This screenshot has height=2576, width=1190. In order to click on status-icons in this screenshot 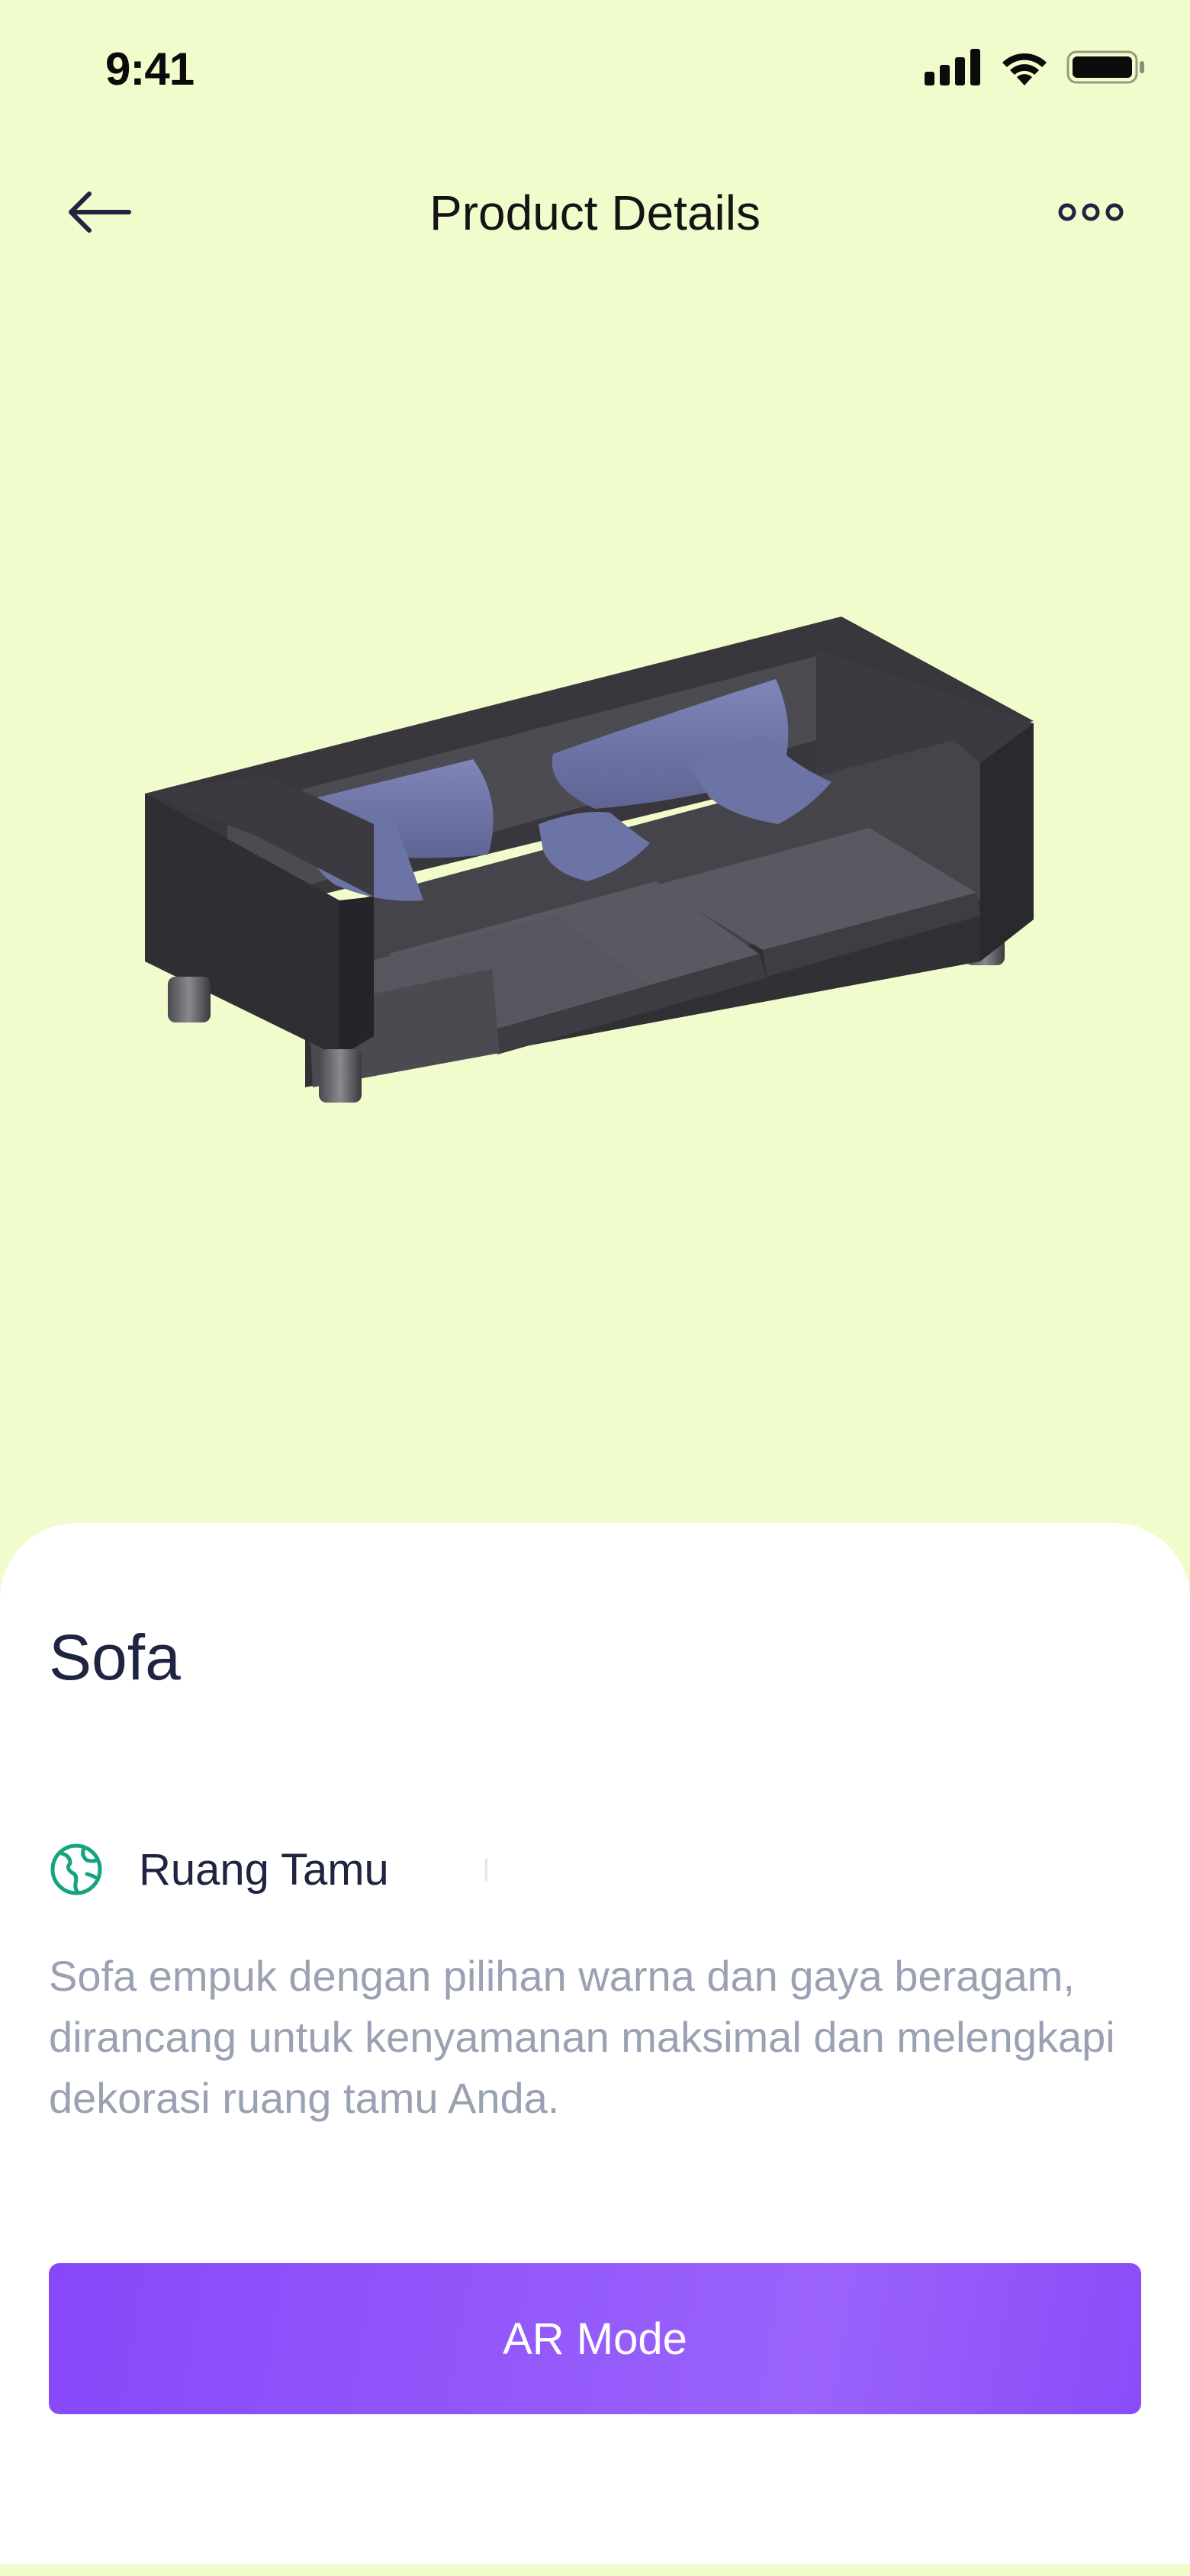, I will do `click(1035, 69)`.